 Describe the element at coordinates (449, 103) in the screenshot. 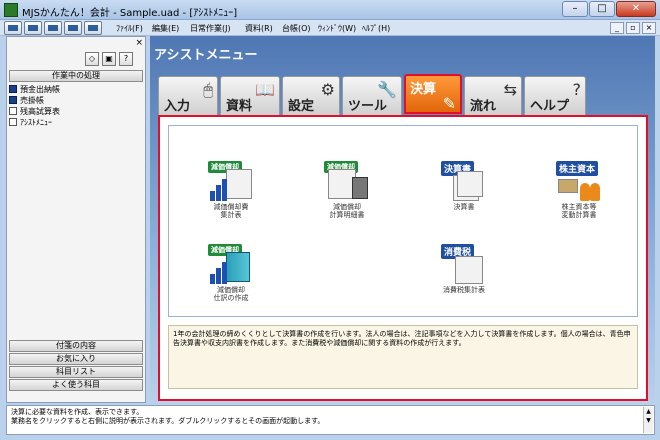

I see `edit-icon: ✎` at that location.